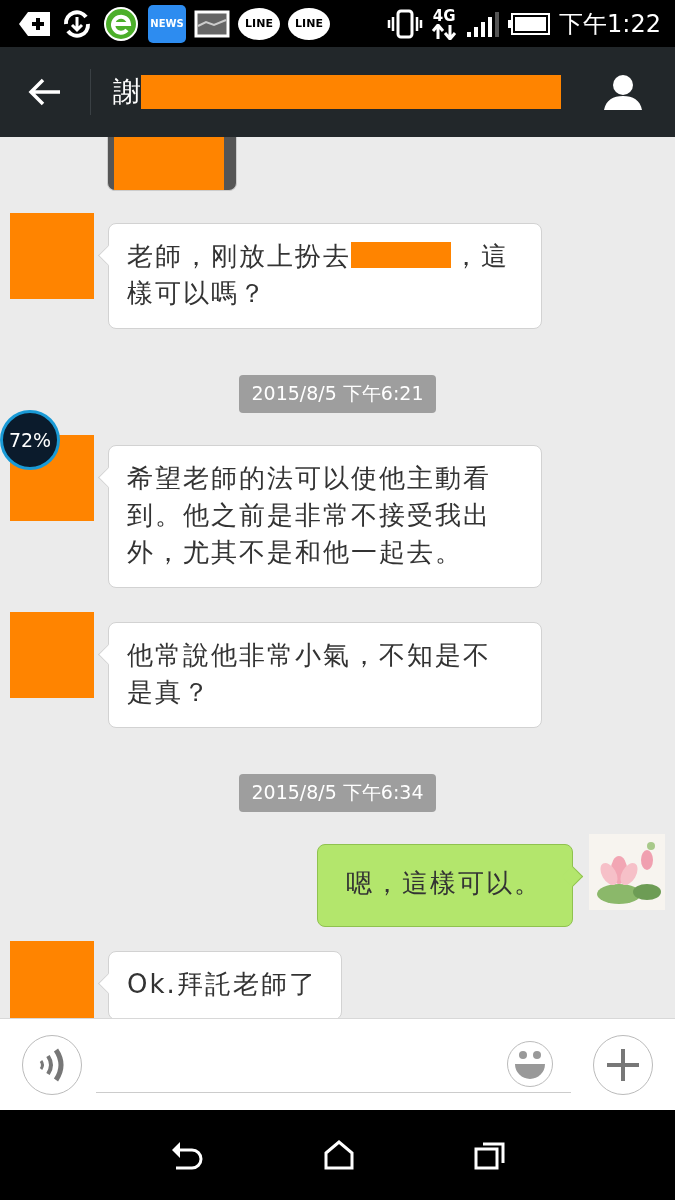 Image resolution: width=675 pixels, height=1200 pixels. Describe the element at coordinates (239, 256) in the screenshot. I see `message-text: 老師，刚放上扮去` at that location.